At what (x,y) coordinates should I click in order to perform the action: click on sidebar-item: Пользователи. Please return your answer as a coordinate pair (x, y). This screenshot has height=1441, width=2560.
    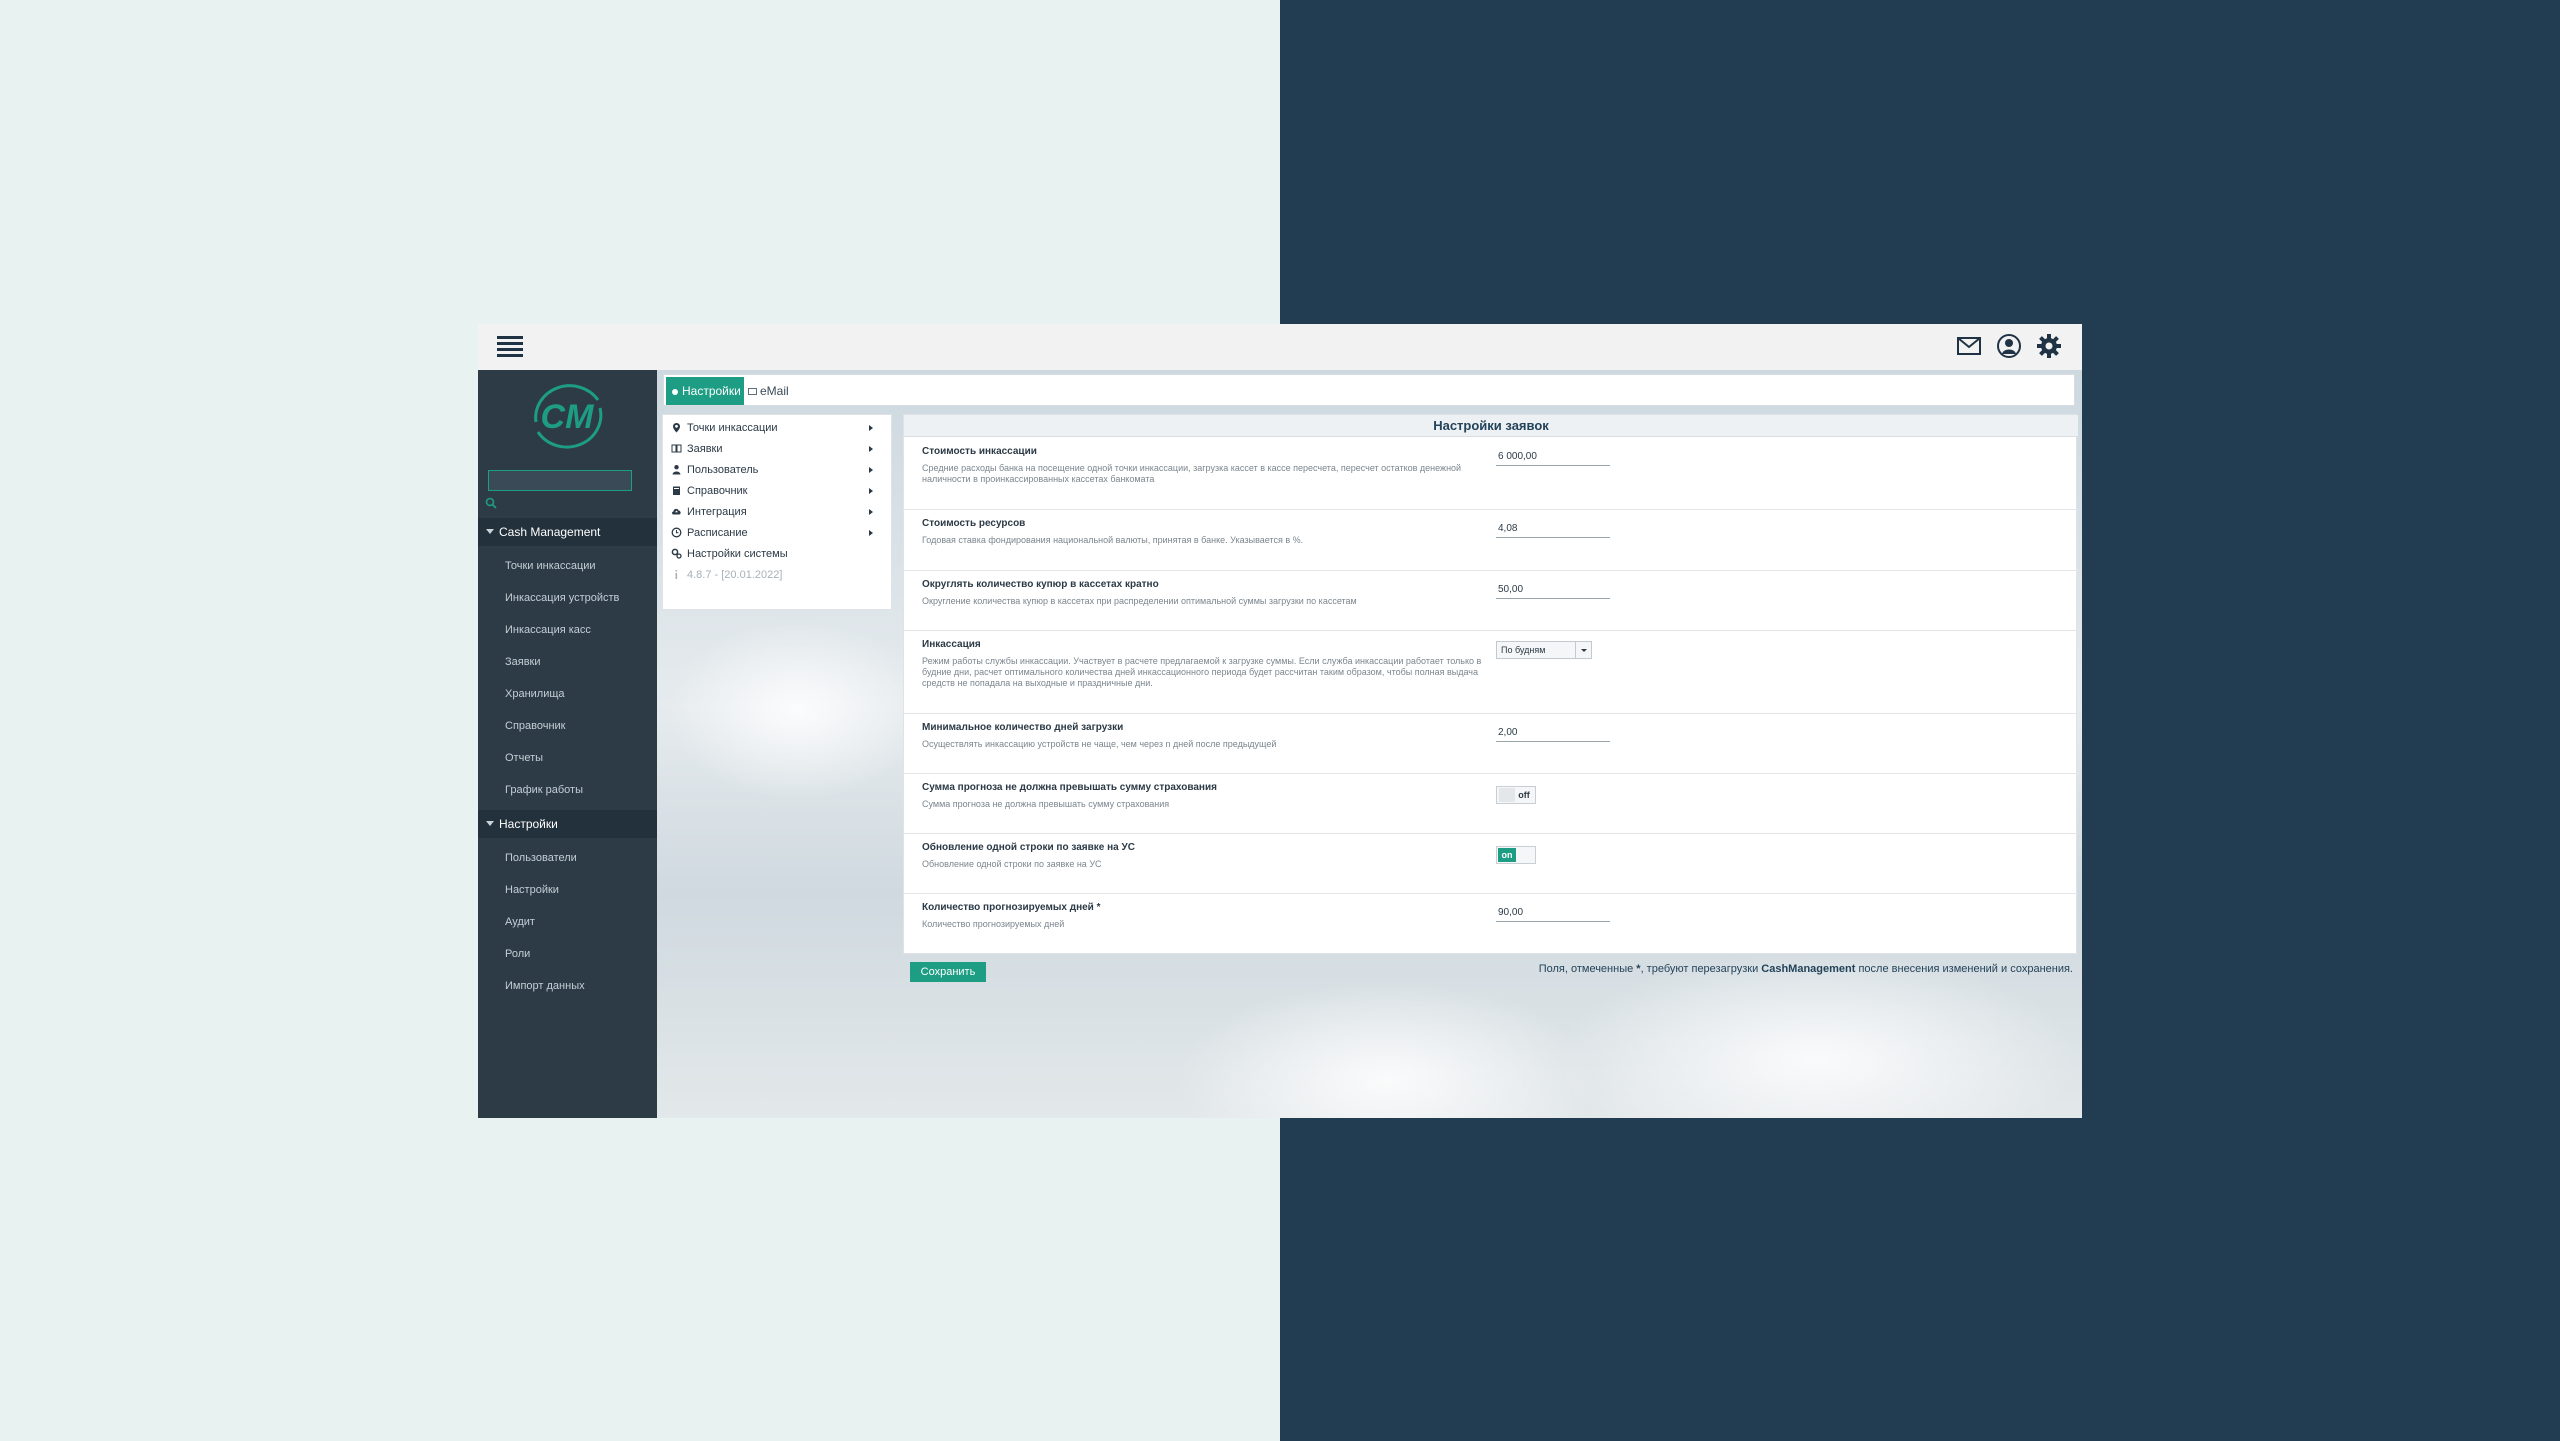
    Looking at the image, I should click on (567, 858).